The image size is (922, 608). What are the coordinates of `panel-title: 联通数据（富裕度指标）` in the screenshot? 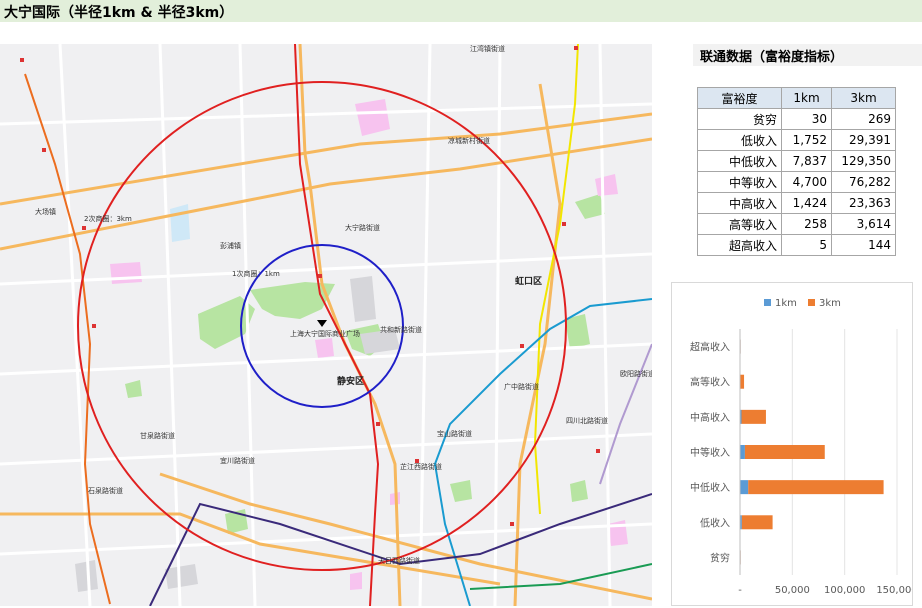 It's located at (772, 57).